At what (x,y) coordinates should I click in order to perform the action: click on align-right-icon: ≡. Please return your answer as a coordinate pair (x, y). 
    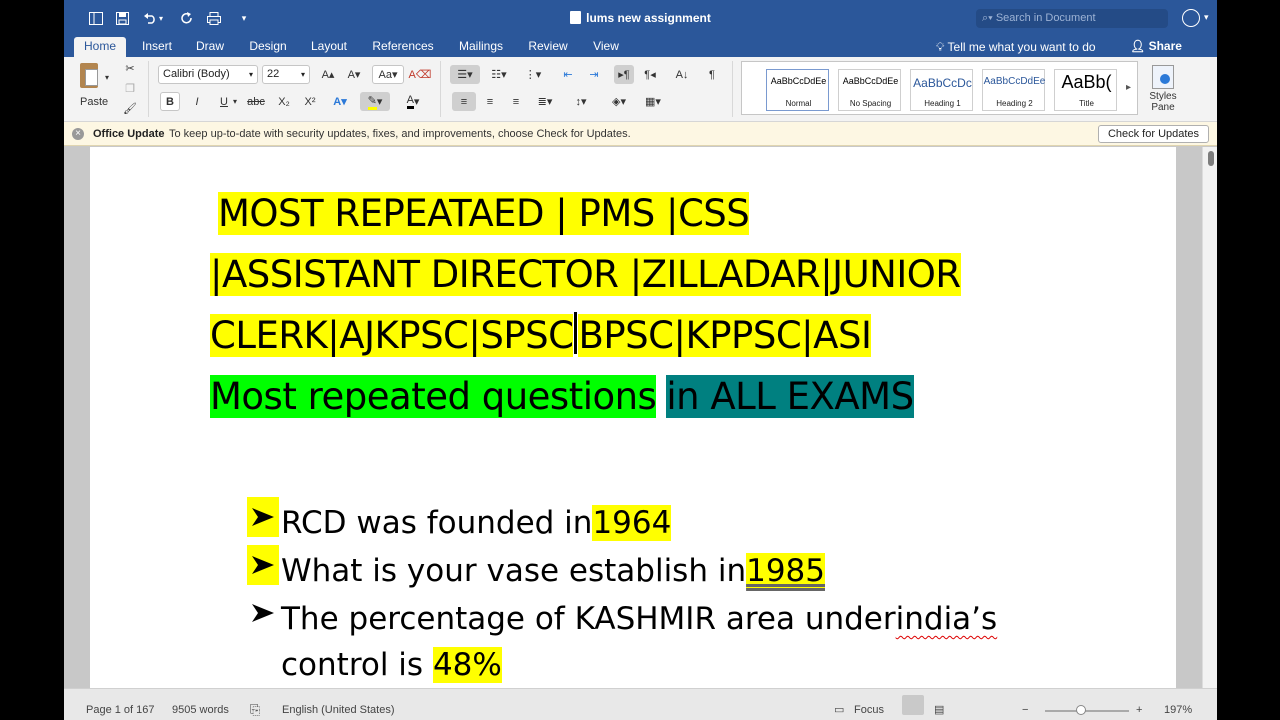
    Looking at the image, I should click on (516, 101).